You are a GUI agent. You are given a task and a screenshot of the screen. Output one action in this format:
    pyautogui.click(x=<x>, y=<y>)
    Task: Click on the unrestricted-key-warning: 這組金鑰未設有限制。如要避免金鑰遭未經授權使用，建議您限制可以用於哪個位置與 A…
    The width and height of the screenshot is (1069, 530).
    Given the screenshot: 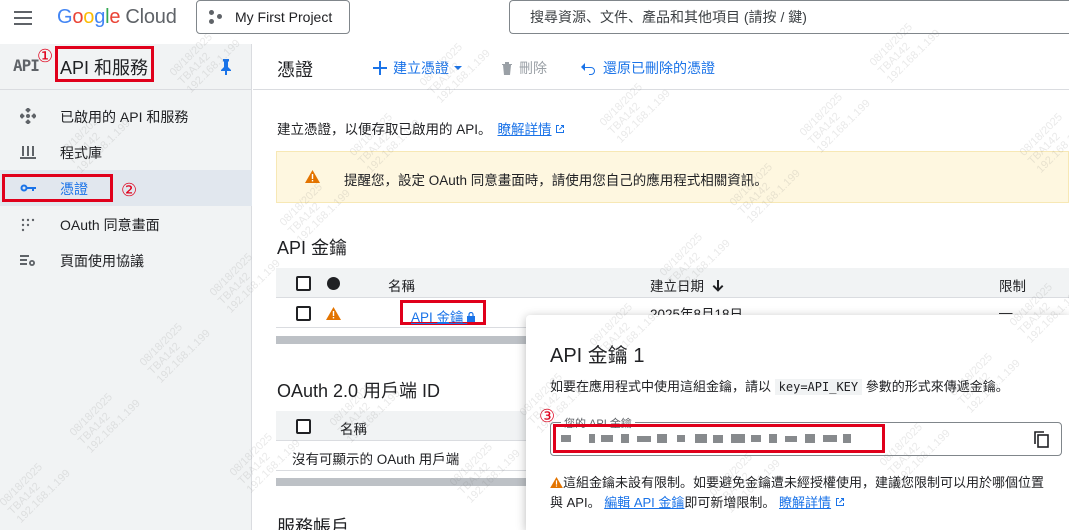 What is the action you would take?
    pyautogui.click(x=800, y=493)
    